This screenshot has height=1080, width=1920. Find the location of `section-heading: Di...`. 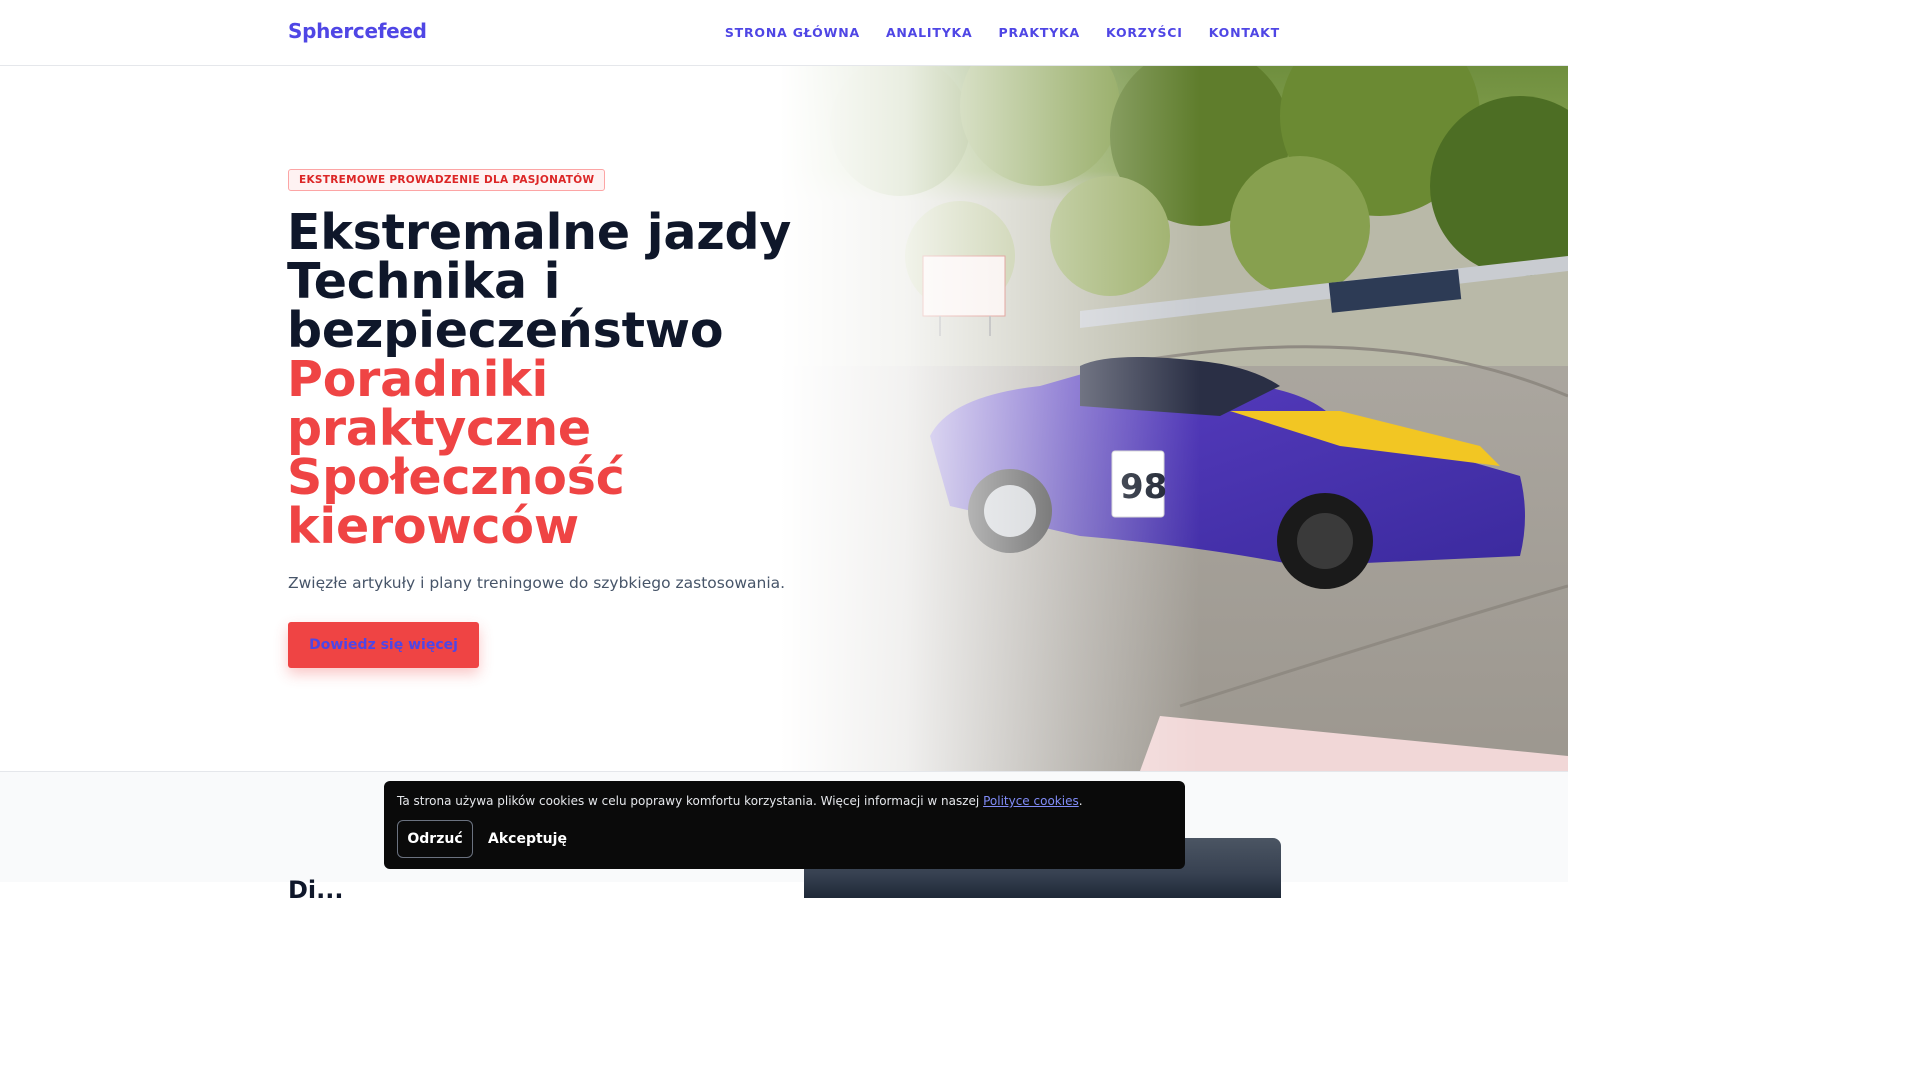

section-heading: Di... is located at coordinates (316, 890).